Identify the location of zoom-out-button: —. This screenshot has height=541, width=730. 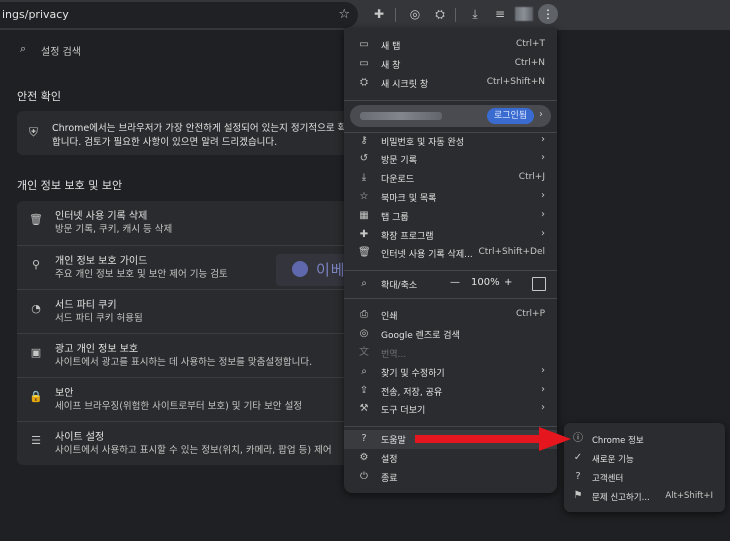
(455, 282).